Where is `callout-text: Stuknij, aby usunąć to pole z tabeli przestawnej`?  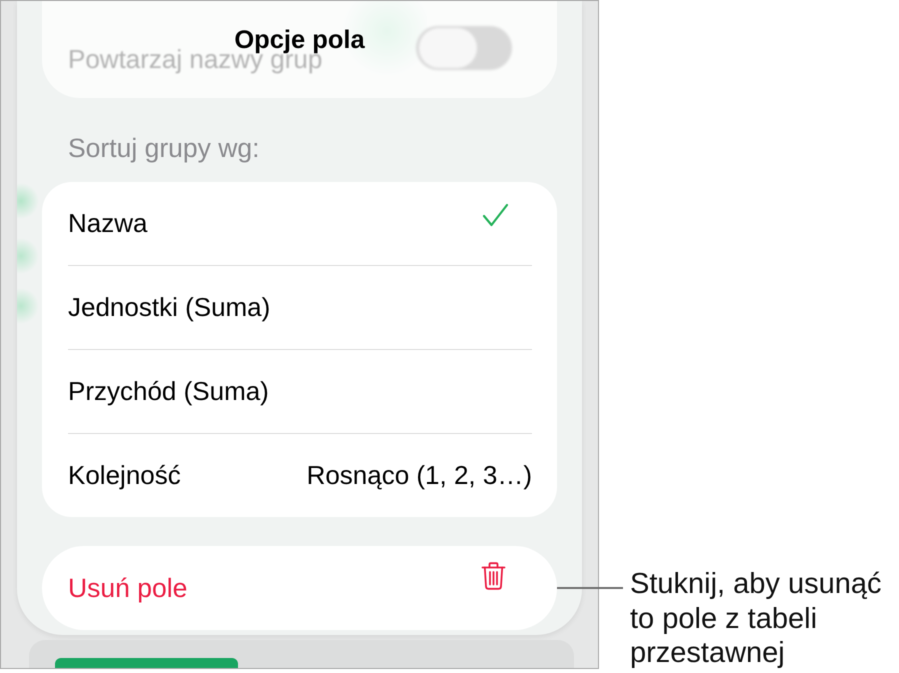
callout-text: Stuknij, aby usunąć to pole z tabeli przestawnej is located at coordinates (756, 618).